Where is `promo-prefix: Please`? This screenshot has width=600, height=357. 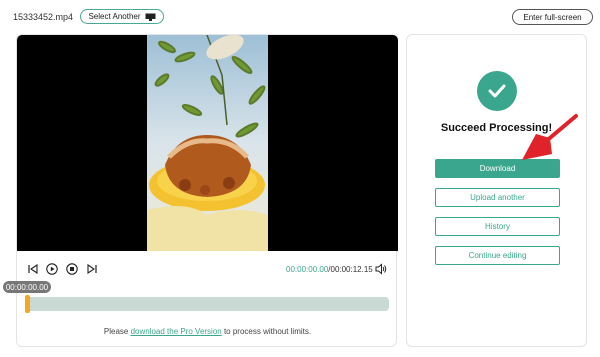 promo-prefix: Please is located at coordinates (117, 331).